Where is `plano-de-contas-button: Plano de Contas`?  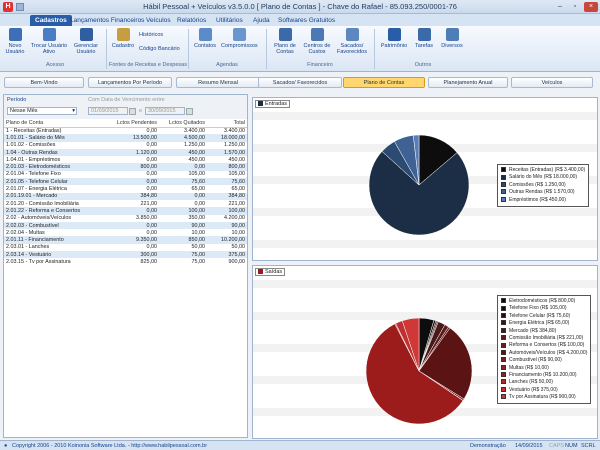 plano-de-contas-button: Plano de Contas is located at coordinates (285, 41).